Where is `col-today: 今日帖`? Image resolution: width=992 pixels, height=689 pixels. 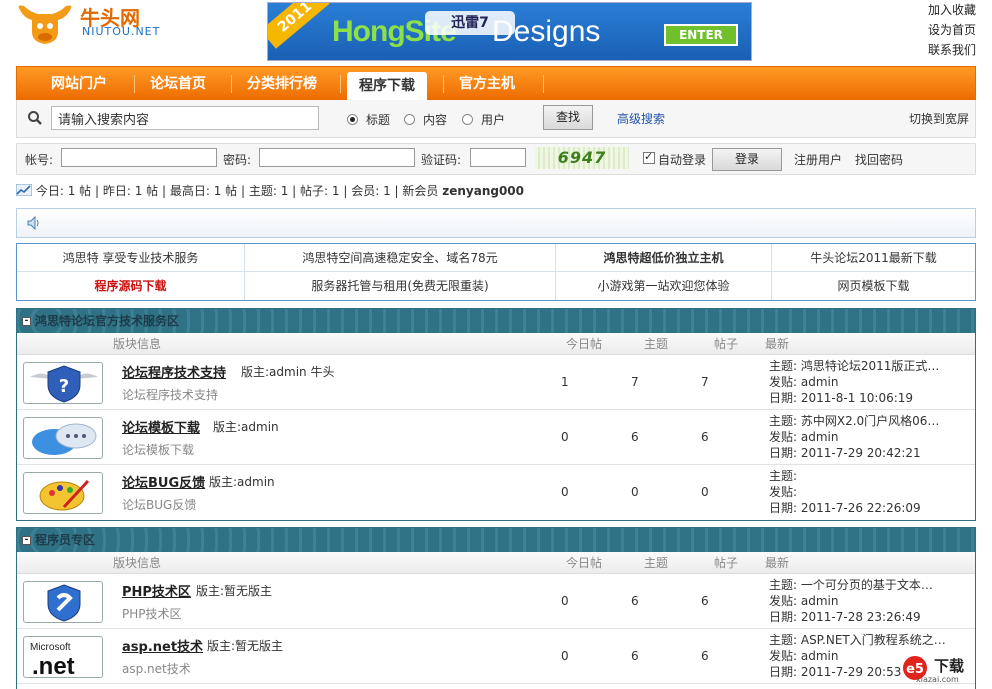
col-today: 今日帖 is located at coordinates (584, 563).